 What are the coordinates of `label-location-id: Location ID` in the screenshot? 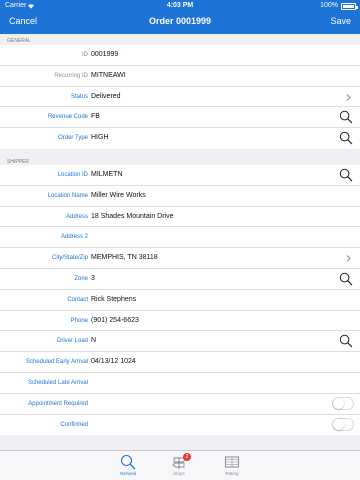 It's located at (72, 174).